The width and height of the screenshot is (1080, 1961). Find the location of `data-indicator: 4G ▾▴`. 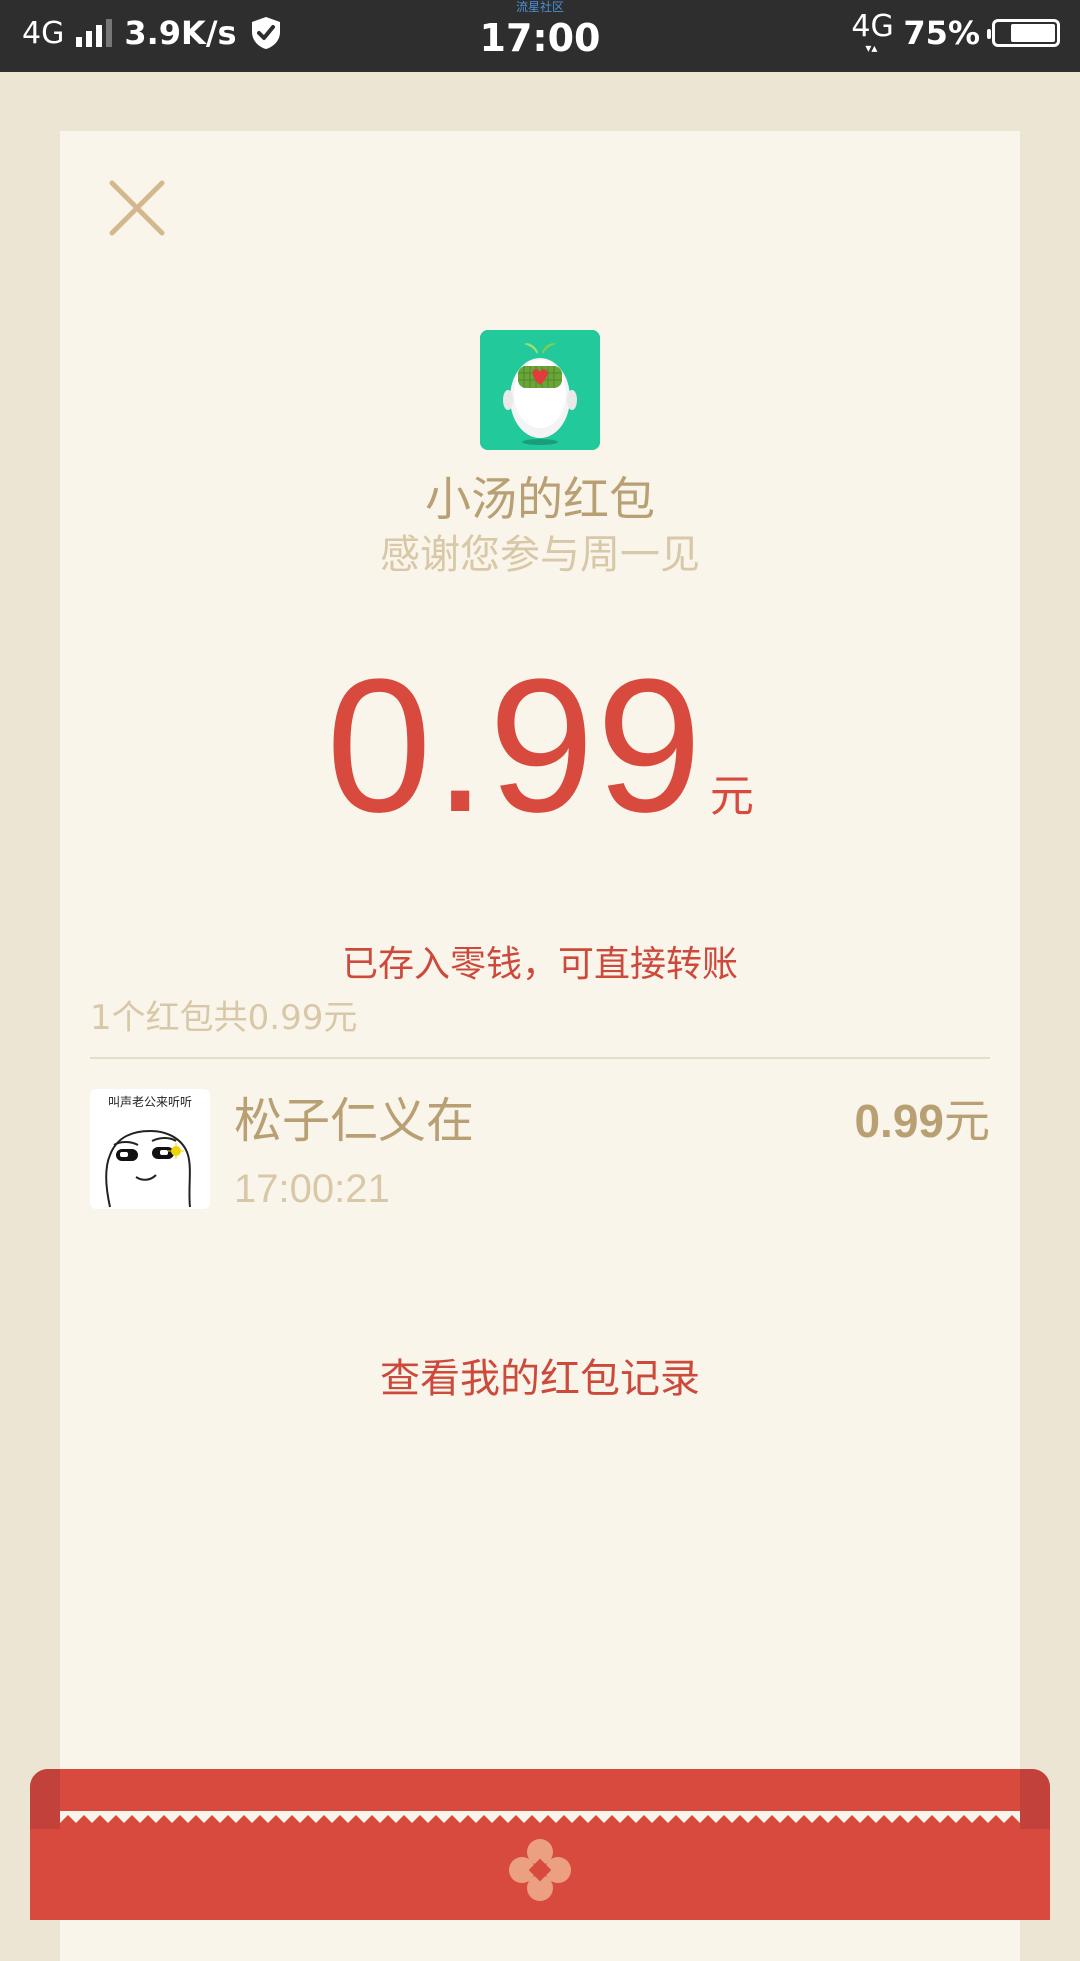

data-indicator: 4G ▾▴ is located at coordinates (872, 32).